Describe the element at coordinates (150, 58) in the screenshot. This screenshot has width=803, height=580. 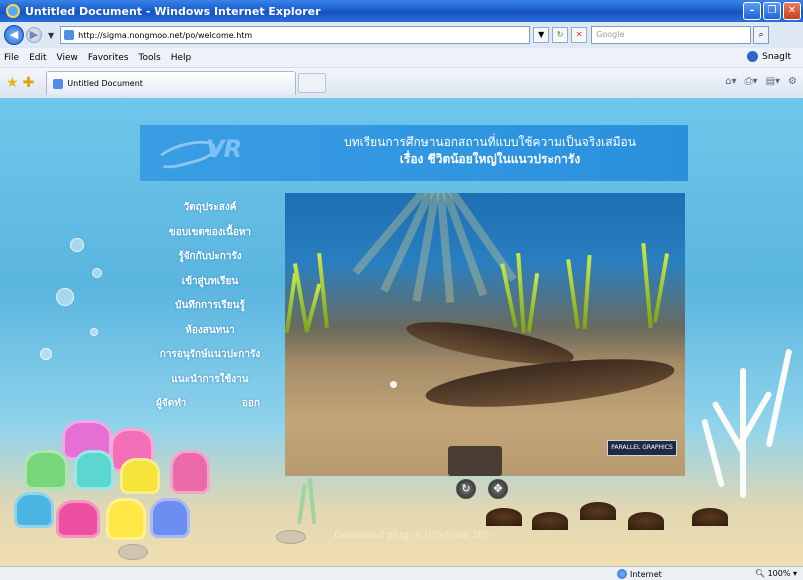
I see `menu-tools: Tools` at that location.